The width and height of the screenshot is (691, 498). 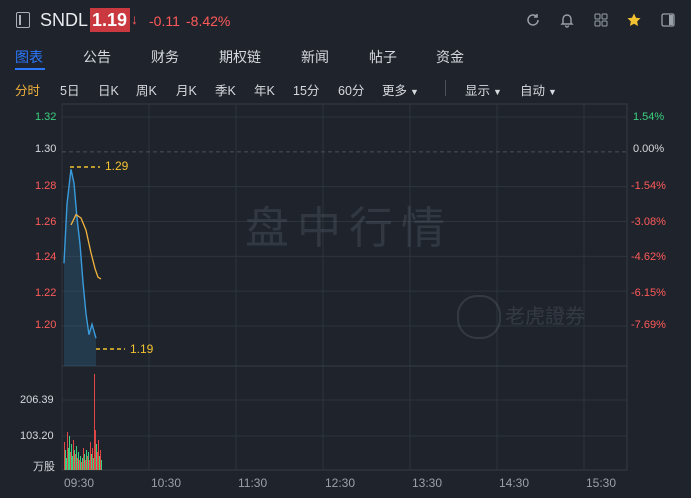 I want to click on pct-label: -7.69%, so click(x=648, y=325).